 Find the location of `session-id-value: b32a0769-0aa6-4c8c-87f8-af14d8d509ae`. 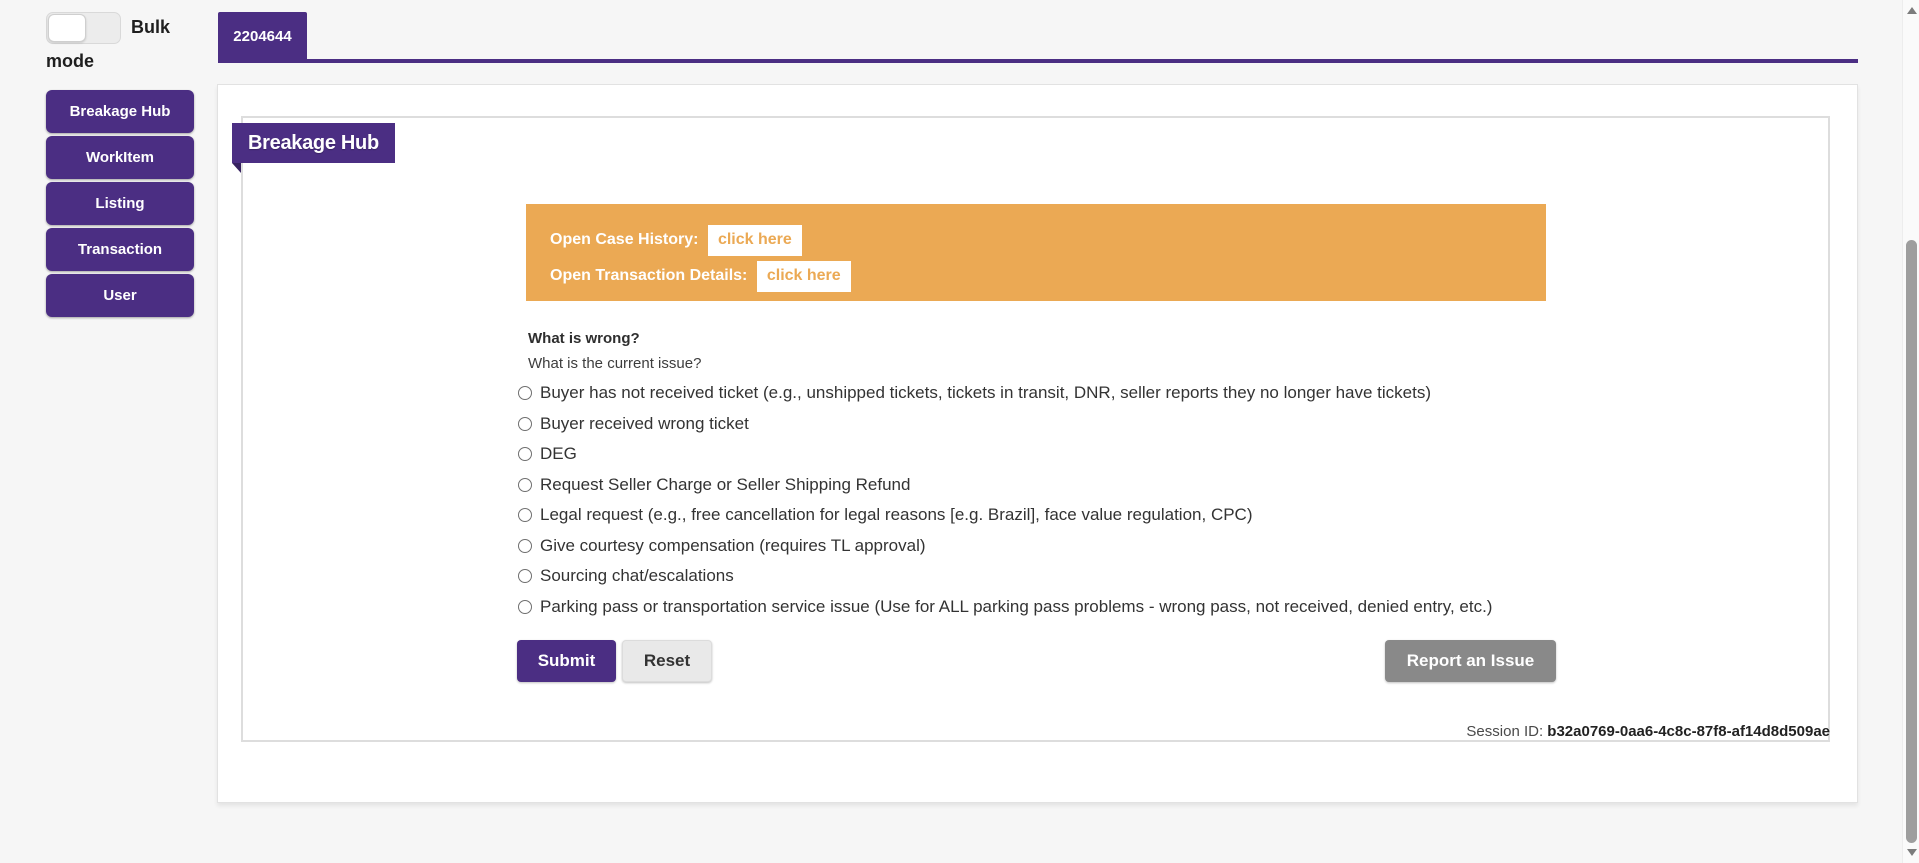

session-id-value: b32a0769-0aa6-4c8c-87f8-af14d8d509ae is located at coordinates (1688, 731).